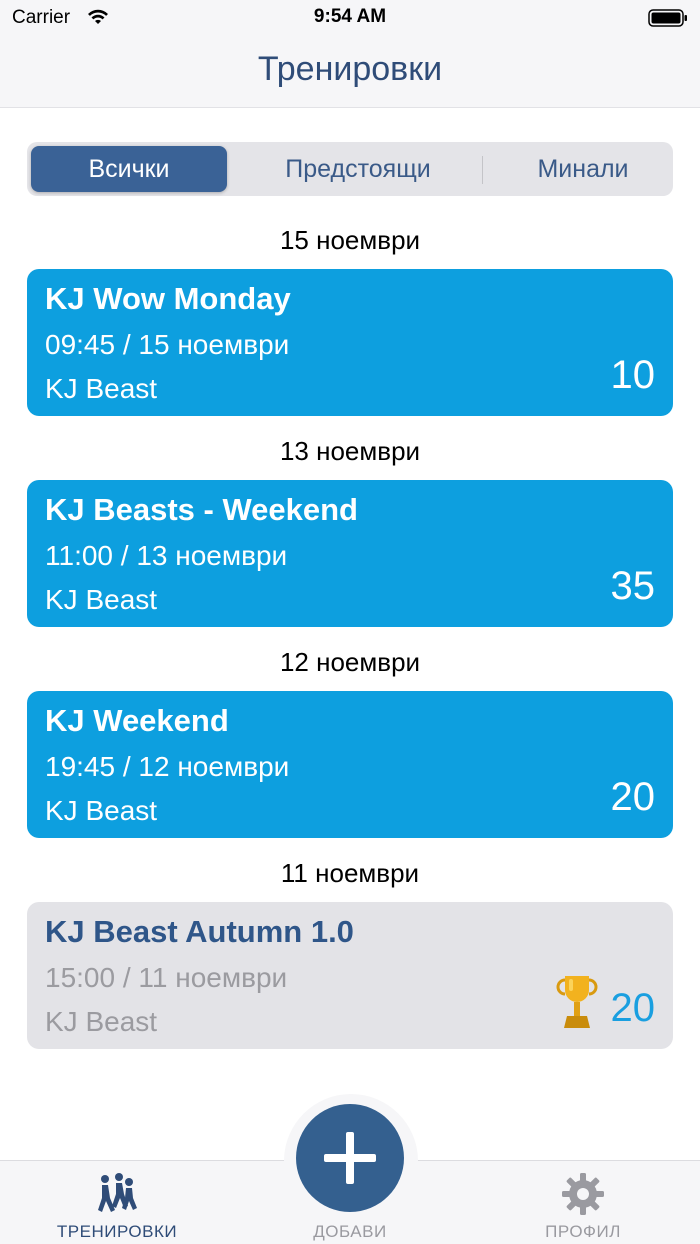  Describe the element at coordinates (577, 1002) in the screenshot. I see `trophy-icon` at that location.